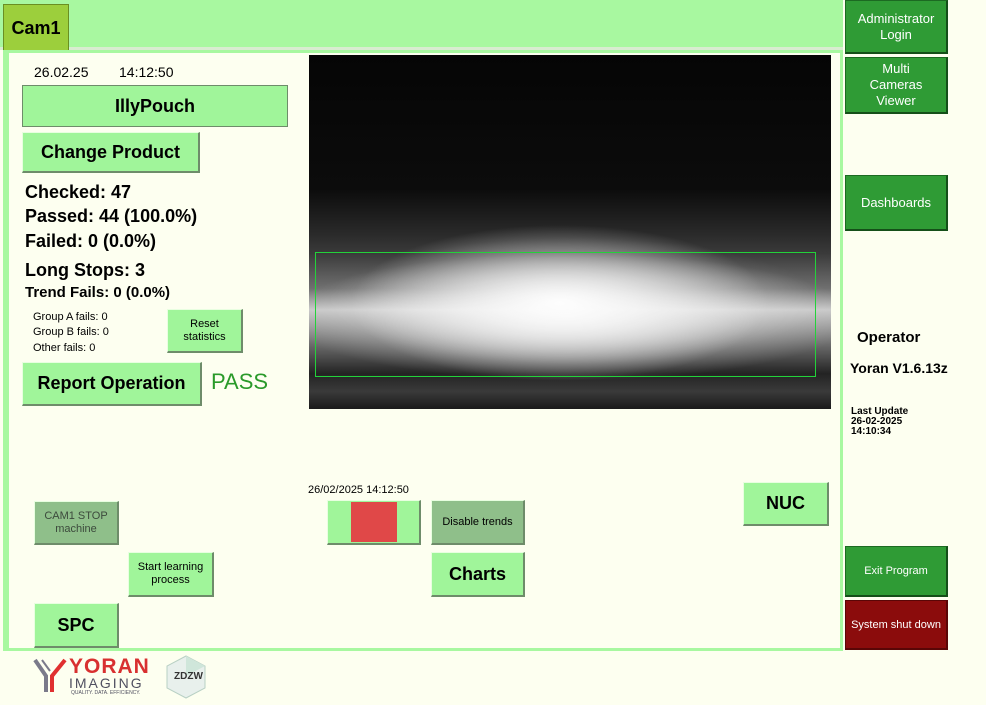 The height and width of the screenshot is (705, 986). I want to click on zdzw-logo: ZDZW, so click(186, 677).